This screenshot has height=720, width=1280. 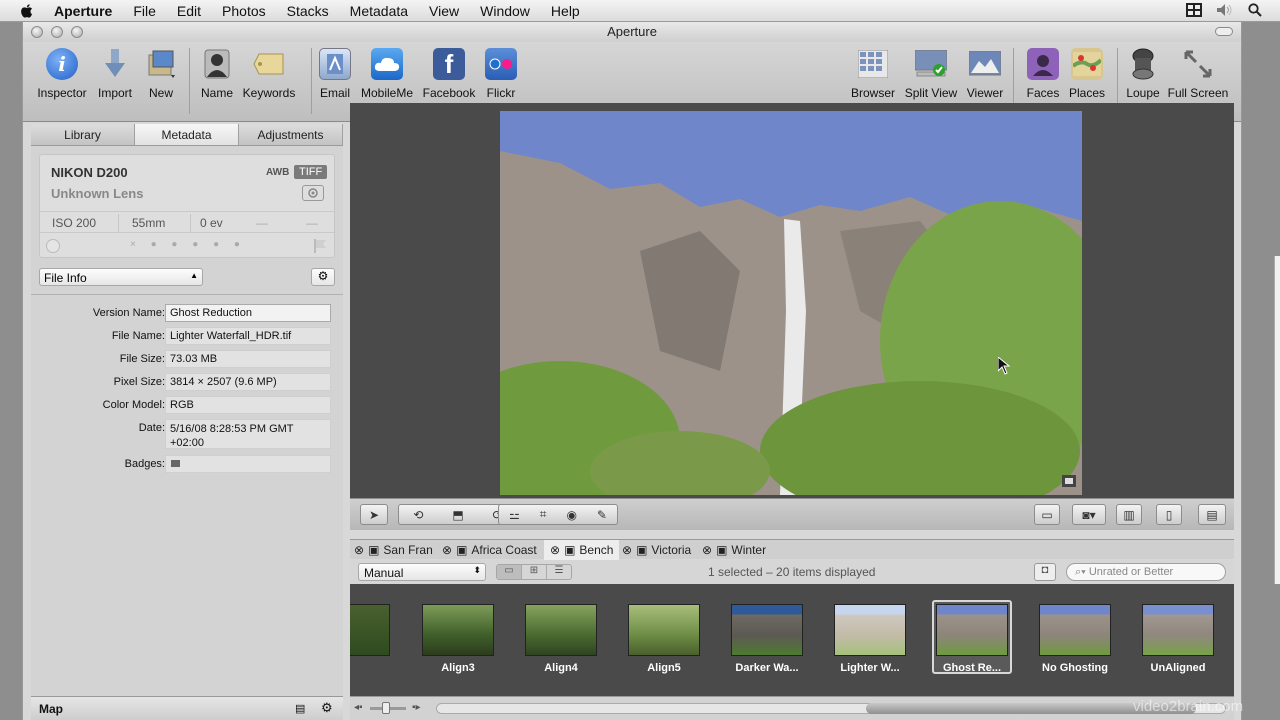 What do you see at coordinates (664, 668) in the screenshot?
I see `thumbnail-label: Align5` at bounding box center [664, 668].